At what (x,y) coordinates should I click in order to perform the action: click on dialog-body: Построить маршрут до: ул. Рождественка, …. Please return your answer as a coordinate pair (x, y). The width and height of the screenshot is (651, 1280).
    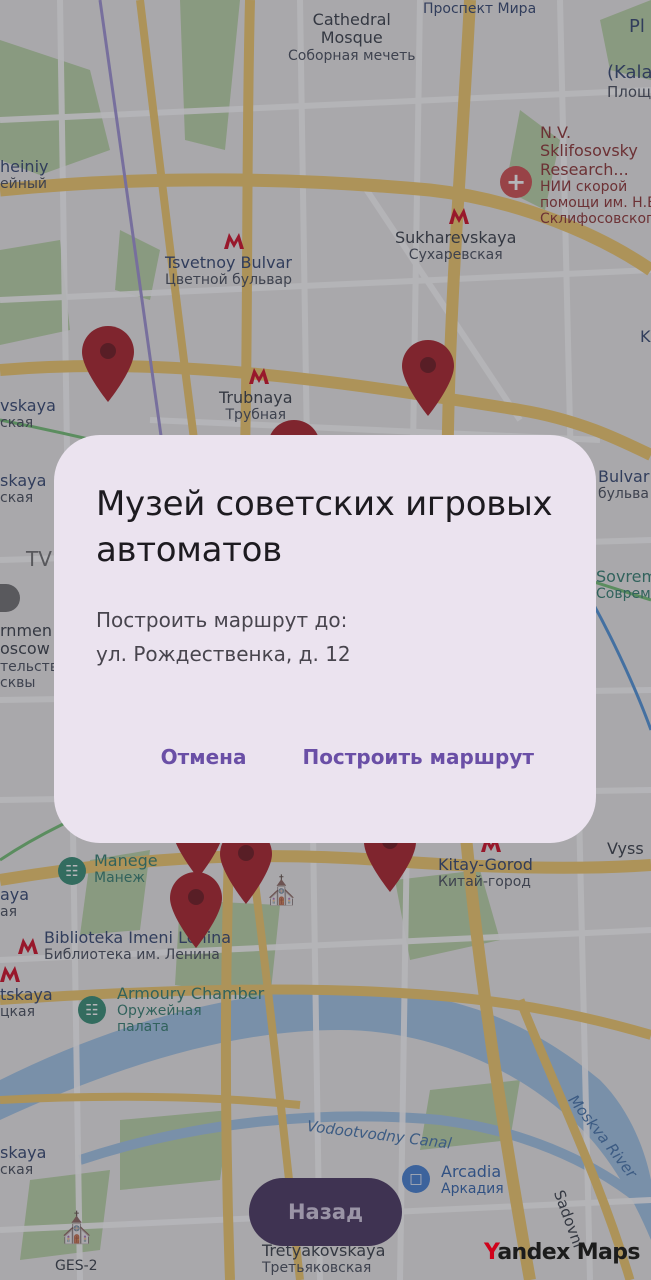
    Looking at the image, I should click on (325, 637).